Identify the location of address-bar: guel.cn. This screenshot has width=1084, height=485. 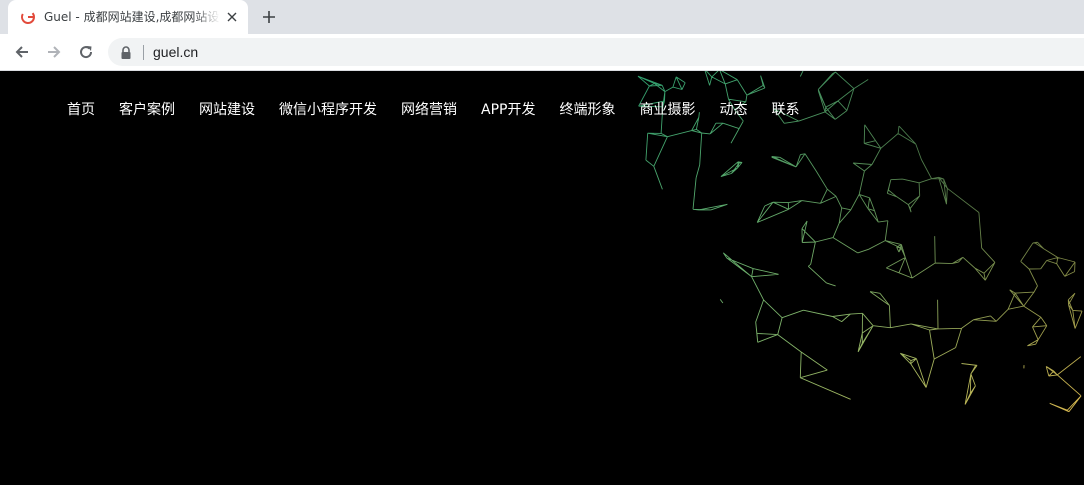
(596, 52).